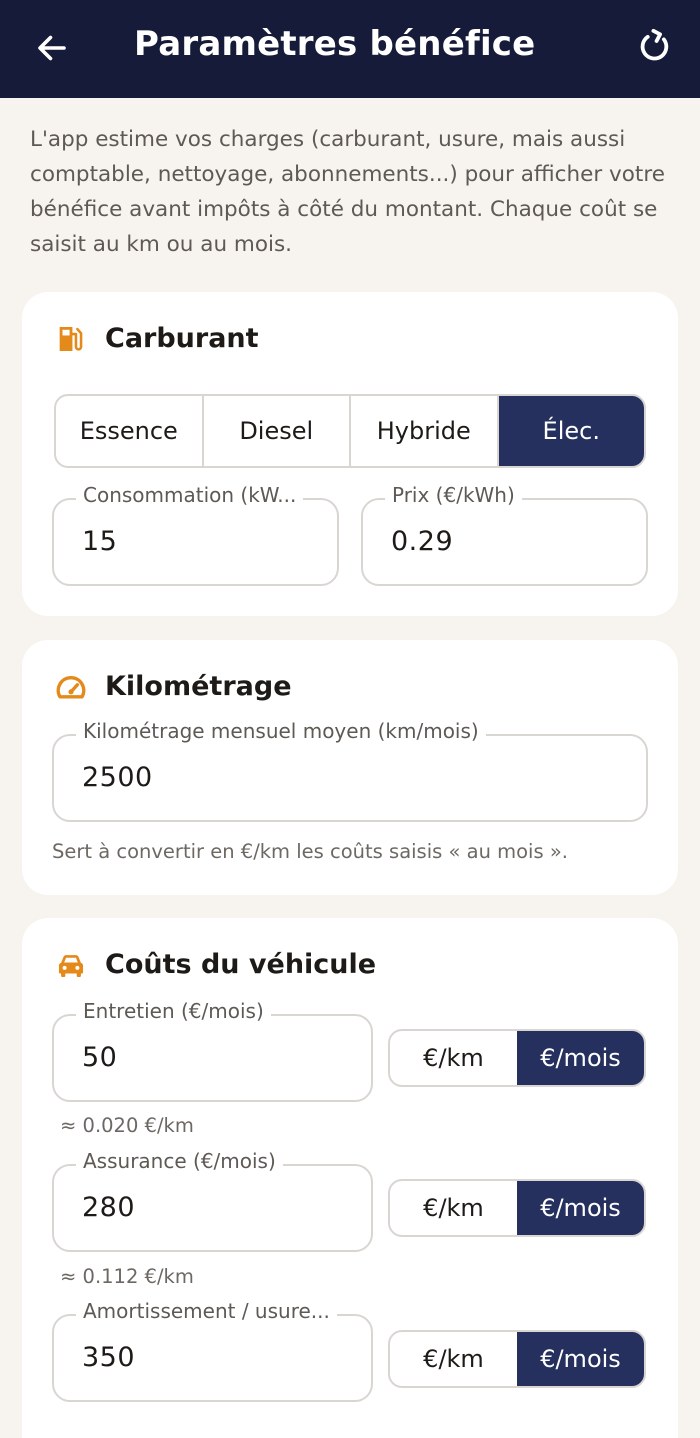 This screenshot has height=1438, width=700. What do you see at coordinates (100, 1057) in the screenshot?
I see `maintenance-value: 50` at bounding box center [100, 1057].